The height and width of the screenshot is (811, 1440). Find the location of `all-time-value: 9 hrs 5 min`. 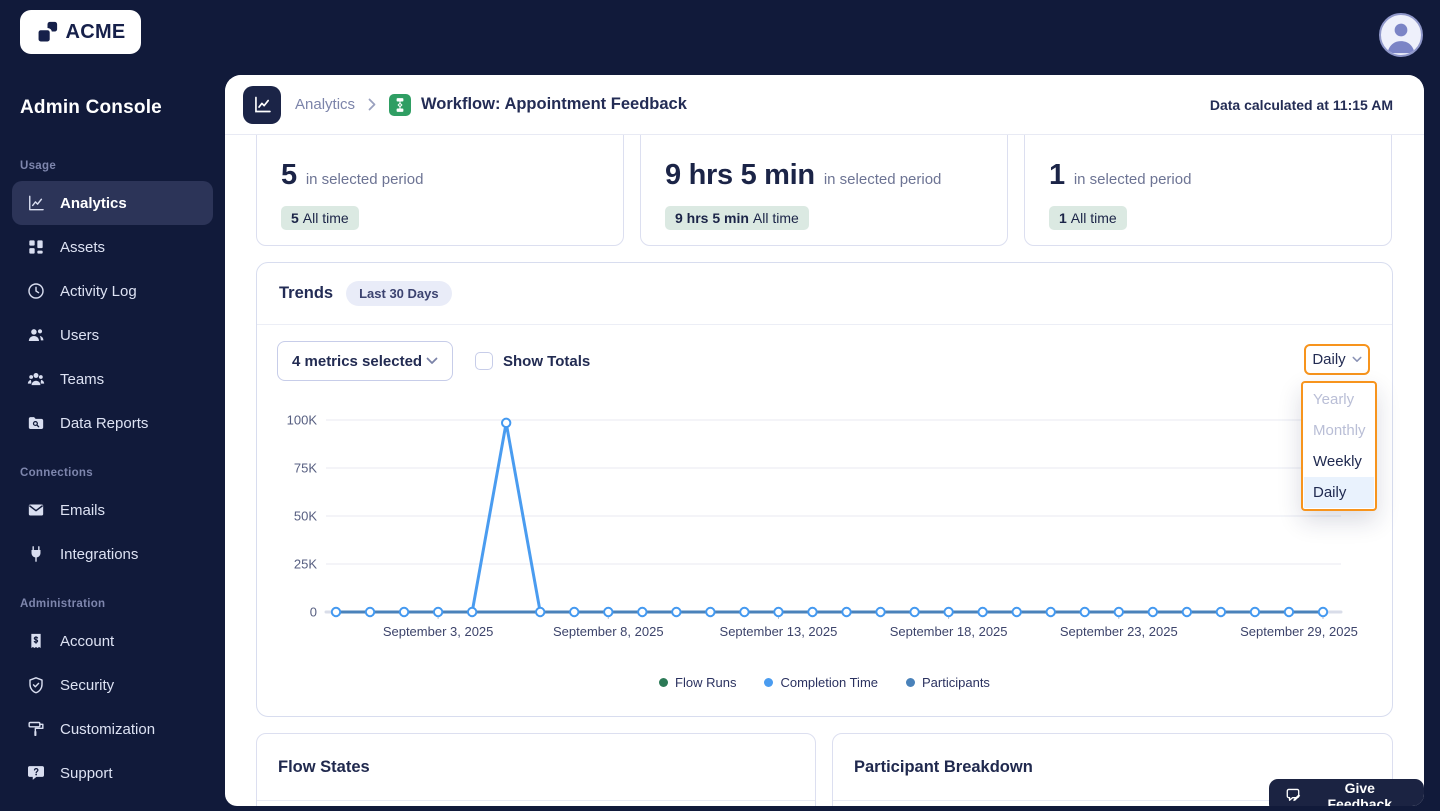

all-time-value: 9 hrs 5 min is located at coordinates (712, 218).